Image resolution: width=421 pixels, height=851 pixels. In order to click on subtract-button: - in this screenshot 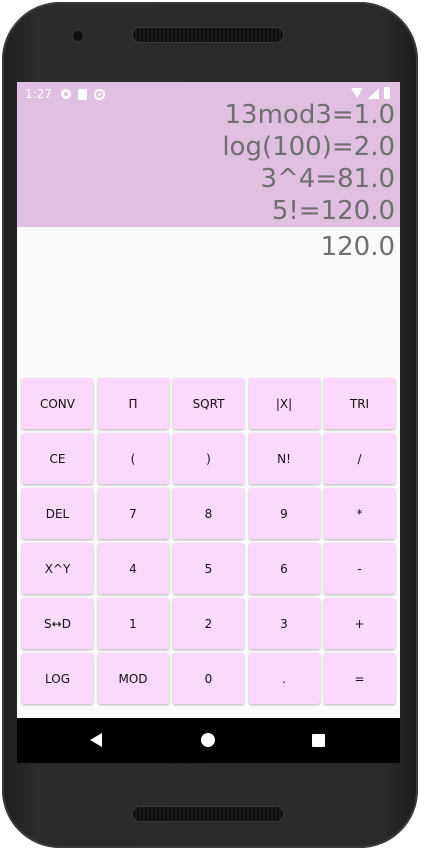, I will do `click(359, 568)`.